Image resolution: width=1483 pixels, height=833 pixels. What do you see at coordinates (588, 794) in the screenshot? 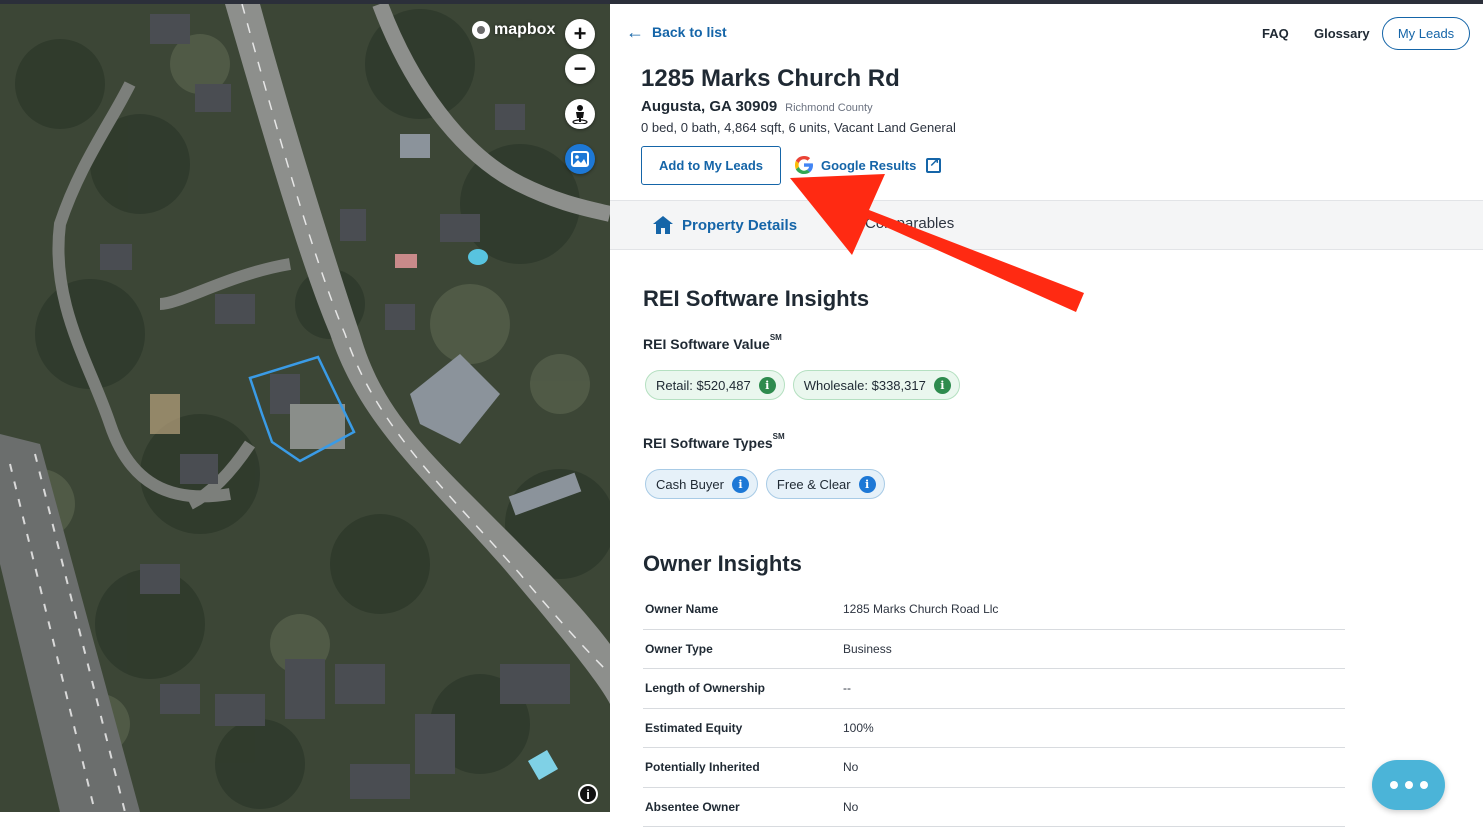
I see `map-attribution-info-icon: i` at bounding box center [588, 794].